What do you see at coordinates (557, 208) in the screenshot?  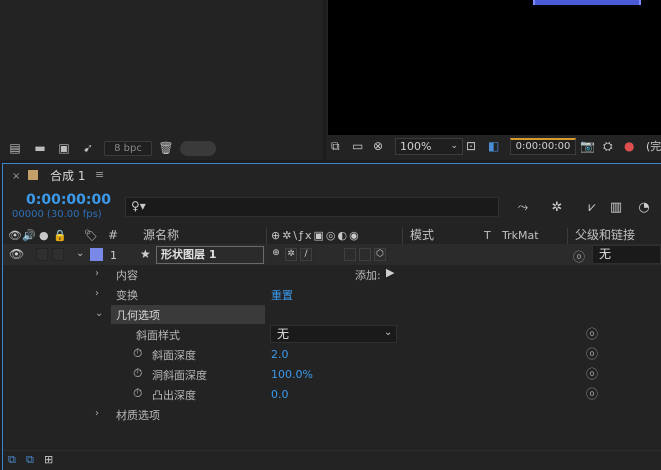 I see `draft-3d-icon: ✲` at bounding box center [557, 208].